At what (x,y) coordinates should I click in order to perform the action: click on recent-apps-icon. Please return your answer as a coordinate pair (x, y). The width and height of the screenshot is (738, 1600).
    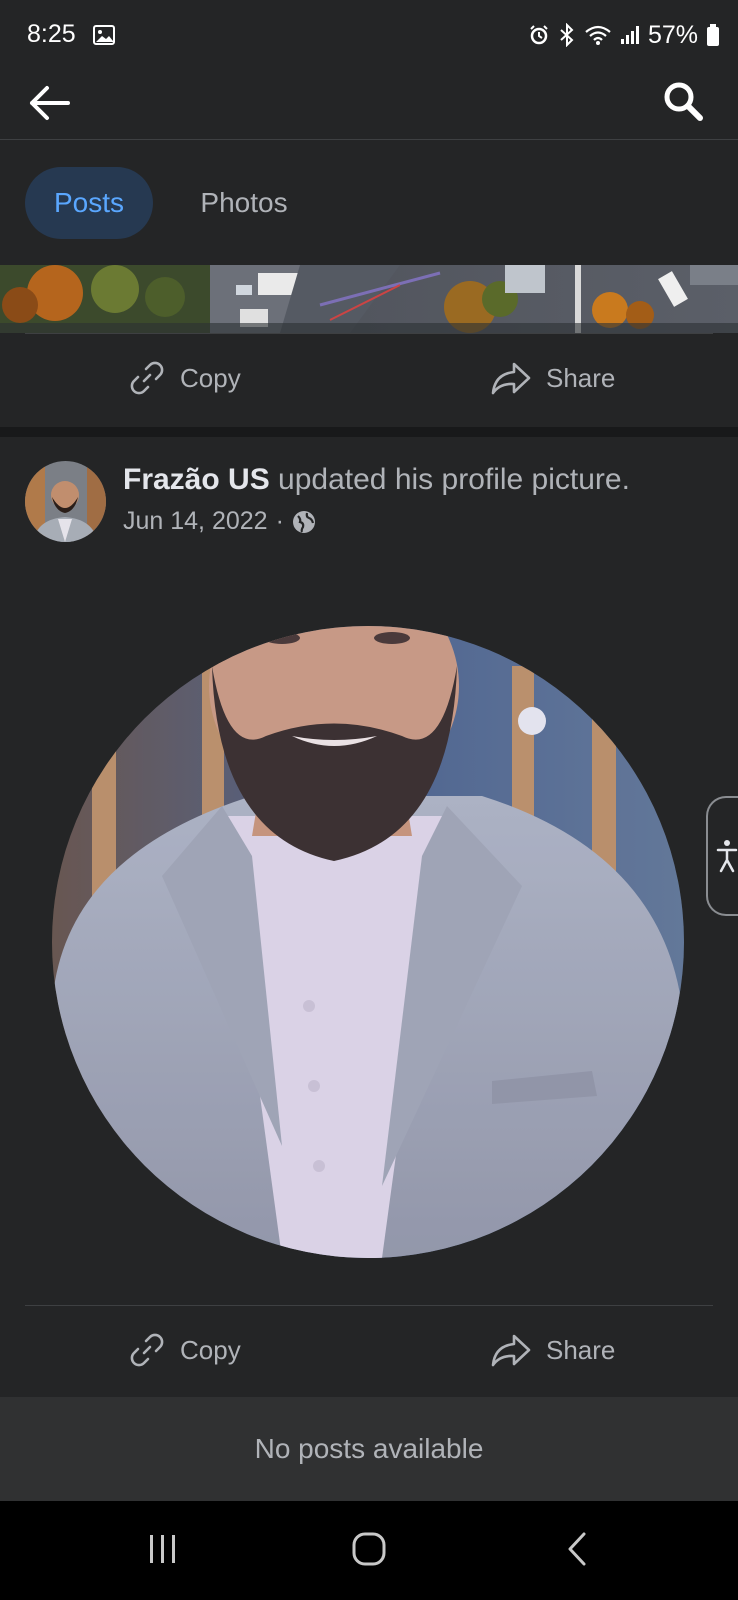
    Looking at the image, I should click on (162, 1549).